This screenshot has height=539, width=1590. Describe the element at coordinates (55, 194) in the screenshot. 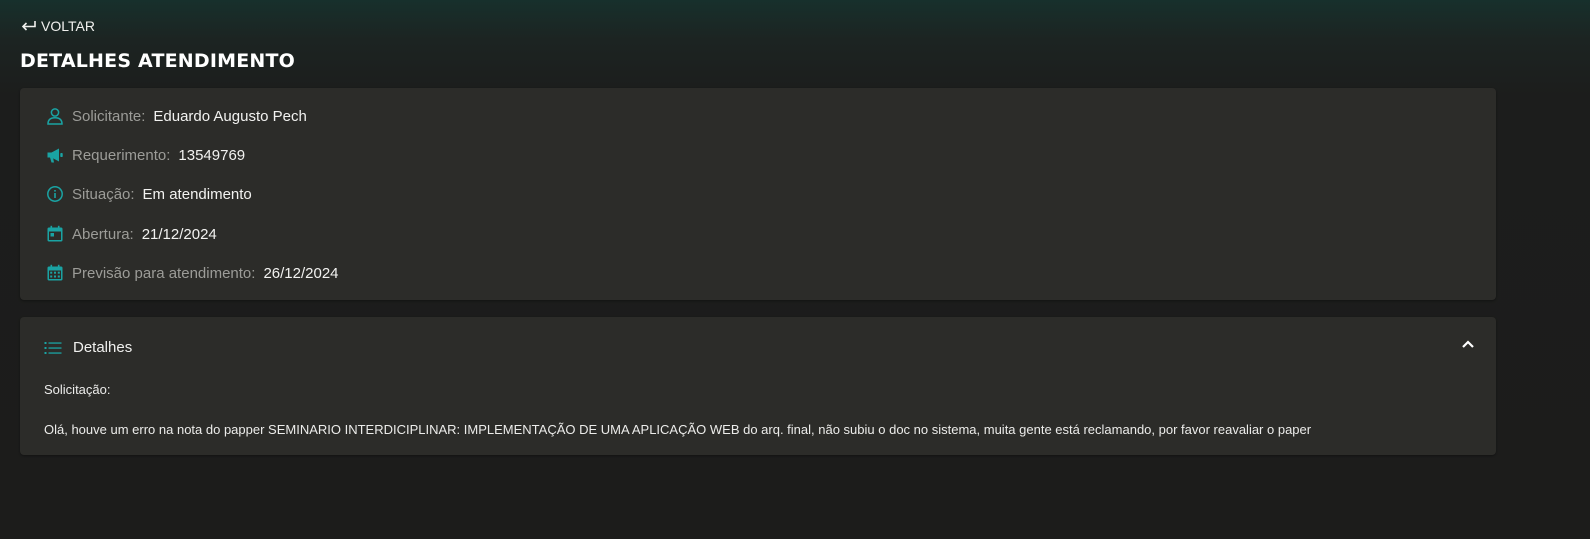

I see `info-icon` at that location.